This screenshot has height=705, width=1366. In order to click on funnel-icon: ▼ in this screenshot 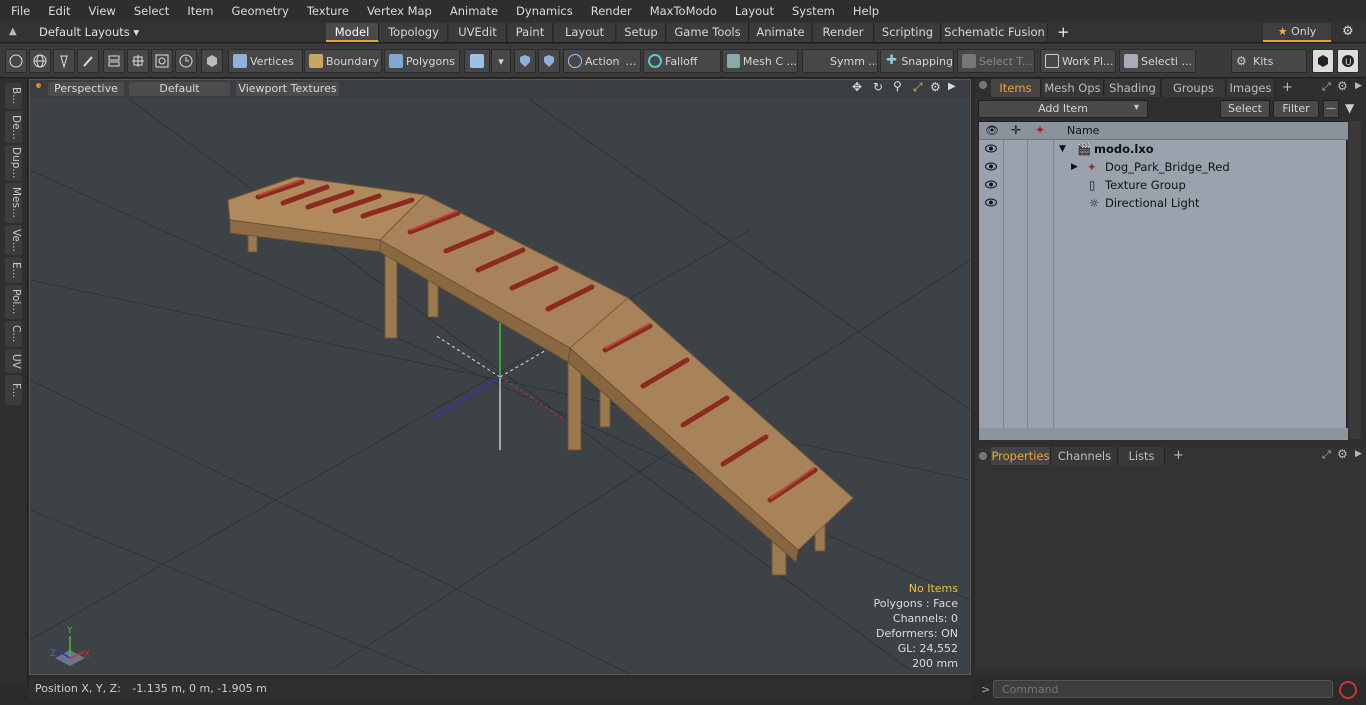, I will do `click(1349, 108)`.